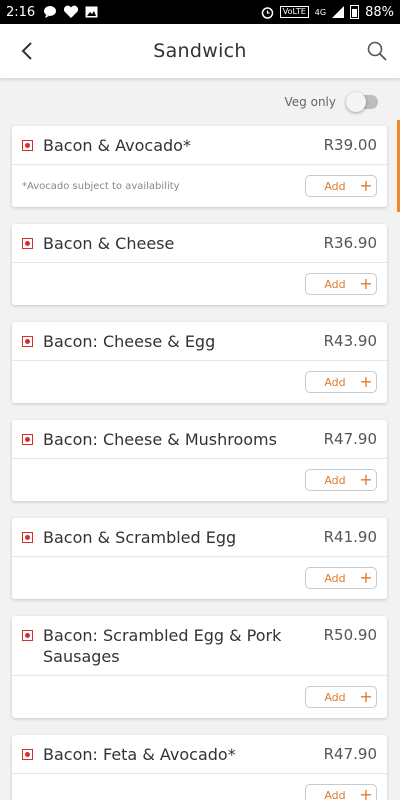 The width and height of the screenshot is (400, 800). What do you see at coordinates (199, 186) in the screenshot?
I see `menu-item-footer: *Avocado subject to availability Add +` at bounding box center [199, 186].